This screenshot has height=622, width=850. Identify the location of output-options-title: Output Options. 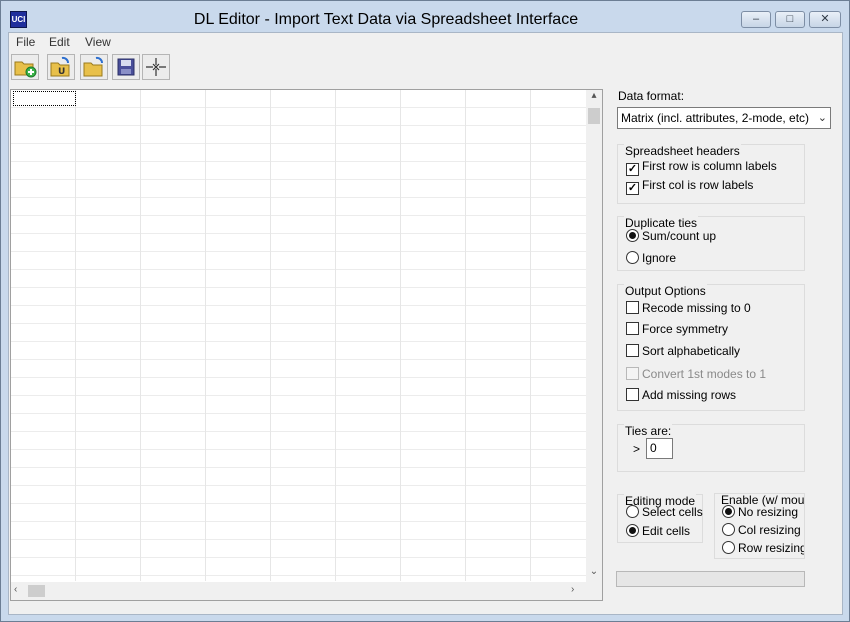
(665, 291).